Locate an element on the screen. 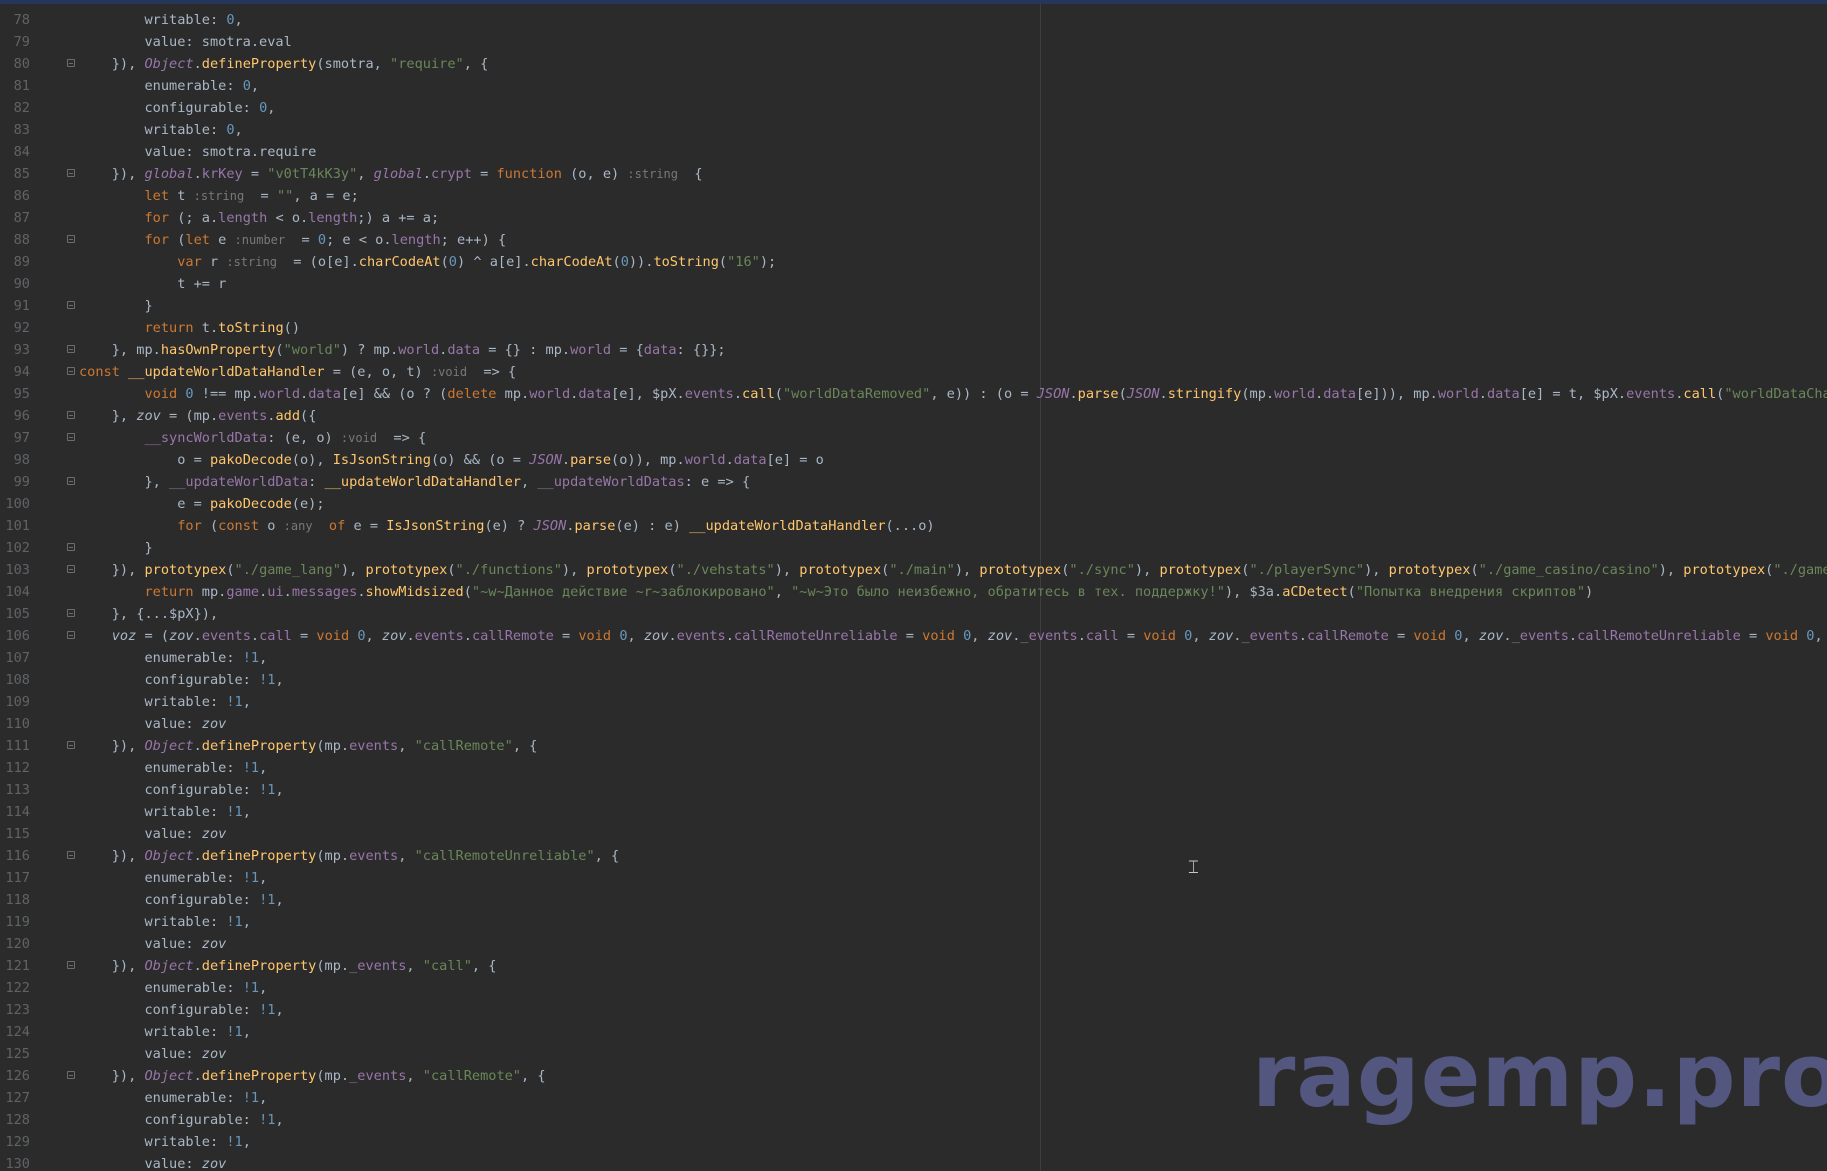 This screenshot has width=1827, height=1171. code-token: ( is located at coordinates (451, 570).